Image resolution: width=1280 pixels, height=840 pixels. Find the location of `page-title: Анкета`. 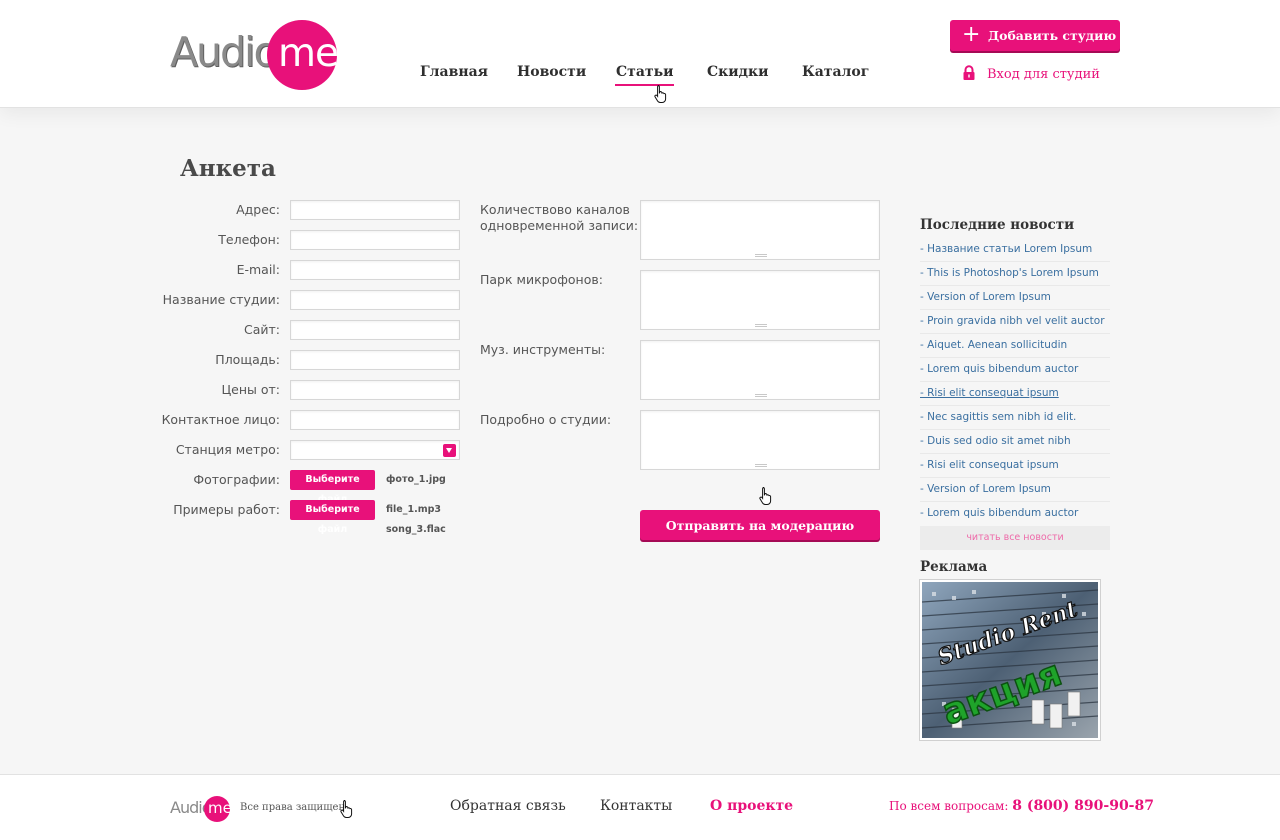

page-title: Анкета is located at coordinates (228, 168).